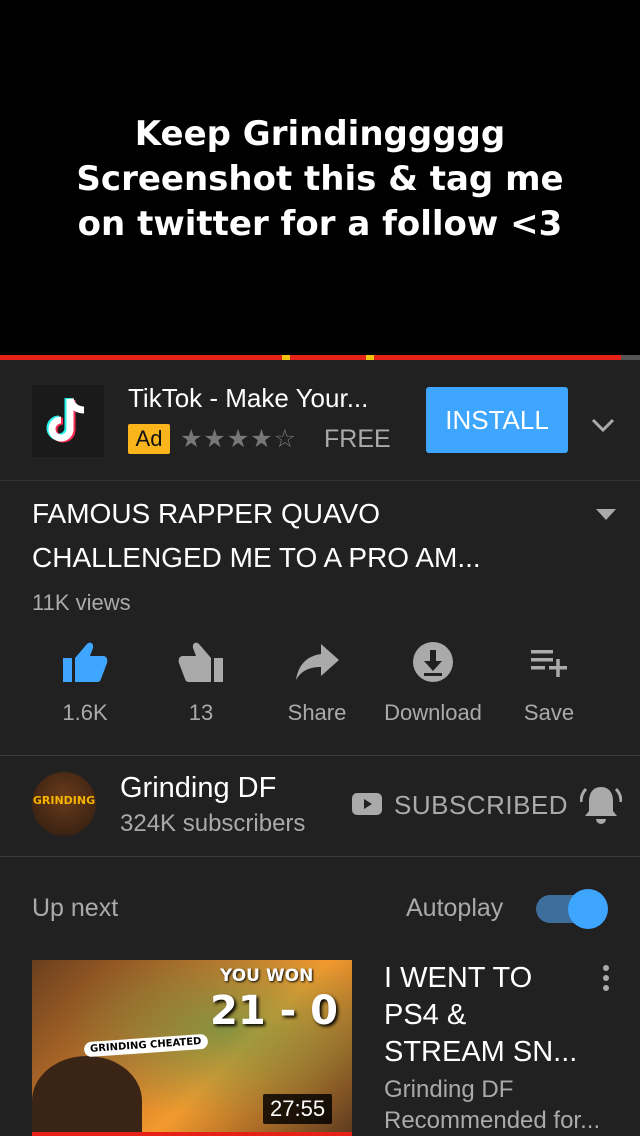  What do you see at coordinates (449, 1089) in the screenshot?
I see `recommended-channel: Grinding DF` at bounding box center [449, 1089].